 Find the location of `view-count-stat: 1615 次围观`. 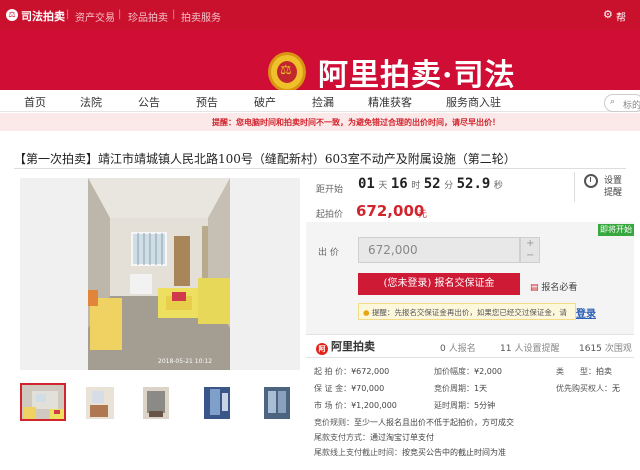

view-count-stat: 1615 次围观 is located at coordinates (605, 347).